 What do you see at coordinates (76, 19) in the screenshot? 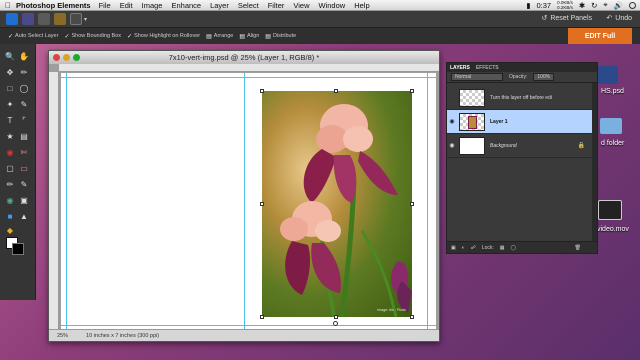
I see `arrange-docs-icon` at bounding box center [76, 19].